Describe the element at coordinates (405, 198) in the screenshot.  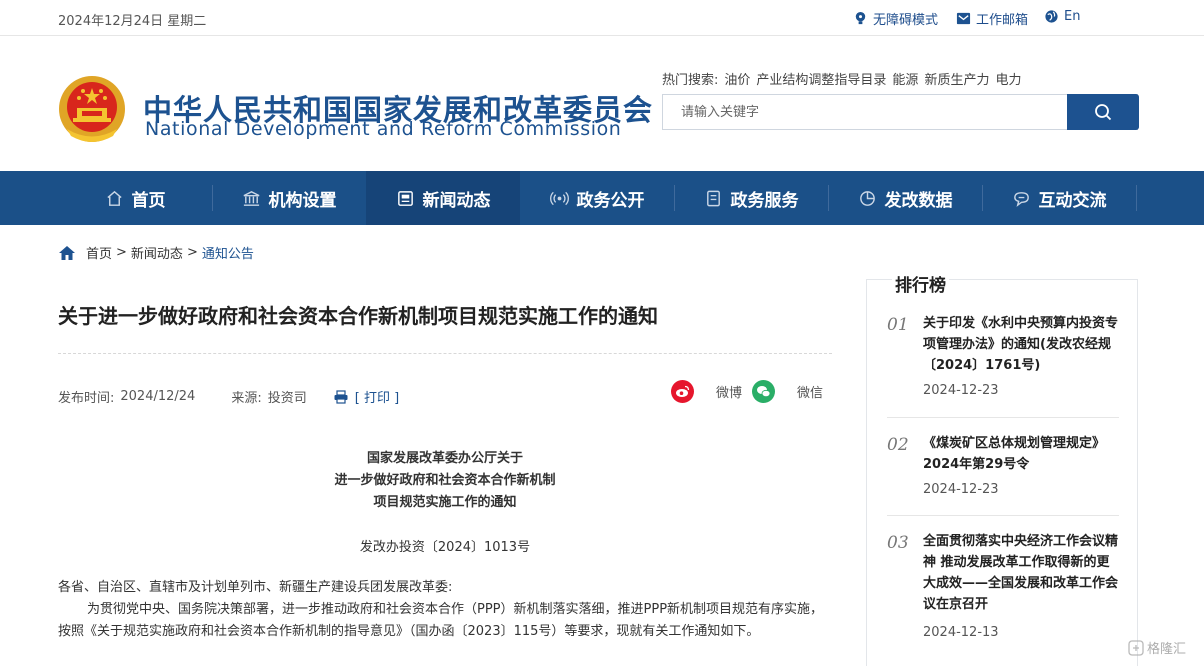
I see `news-icon` at that location.